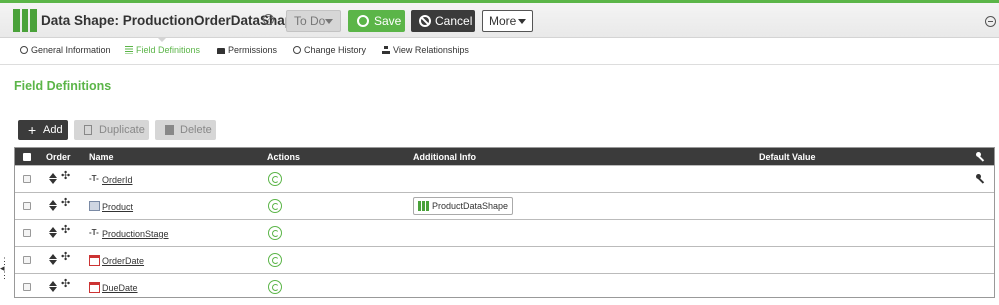 This screenshot has width=999, height=305. Describe the element at coordinates (88, 130) in the screenshot. I see `copy-icon` at that location.